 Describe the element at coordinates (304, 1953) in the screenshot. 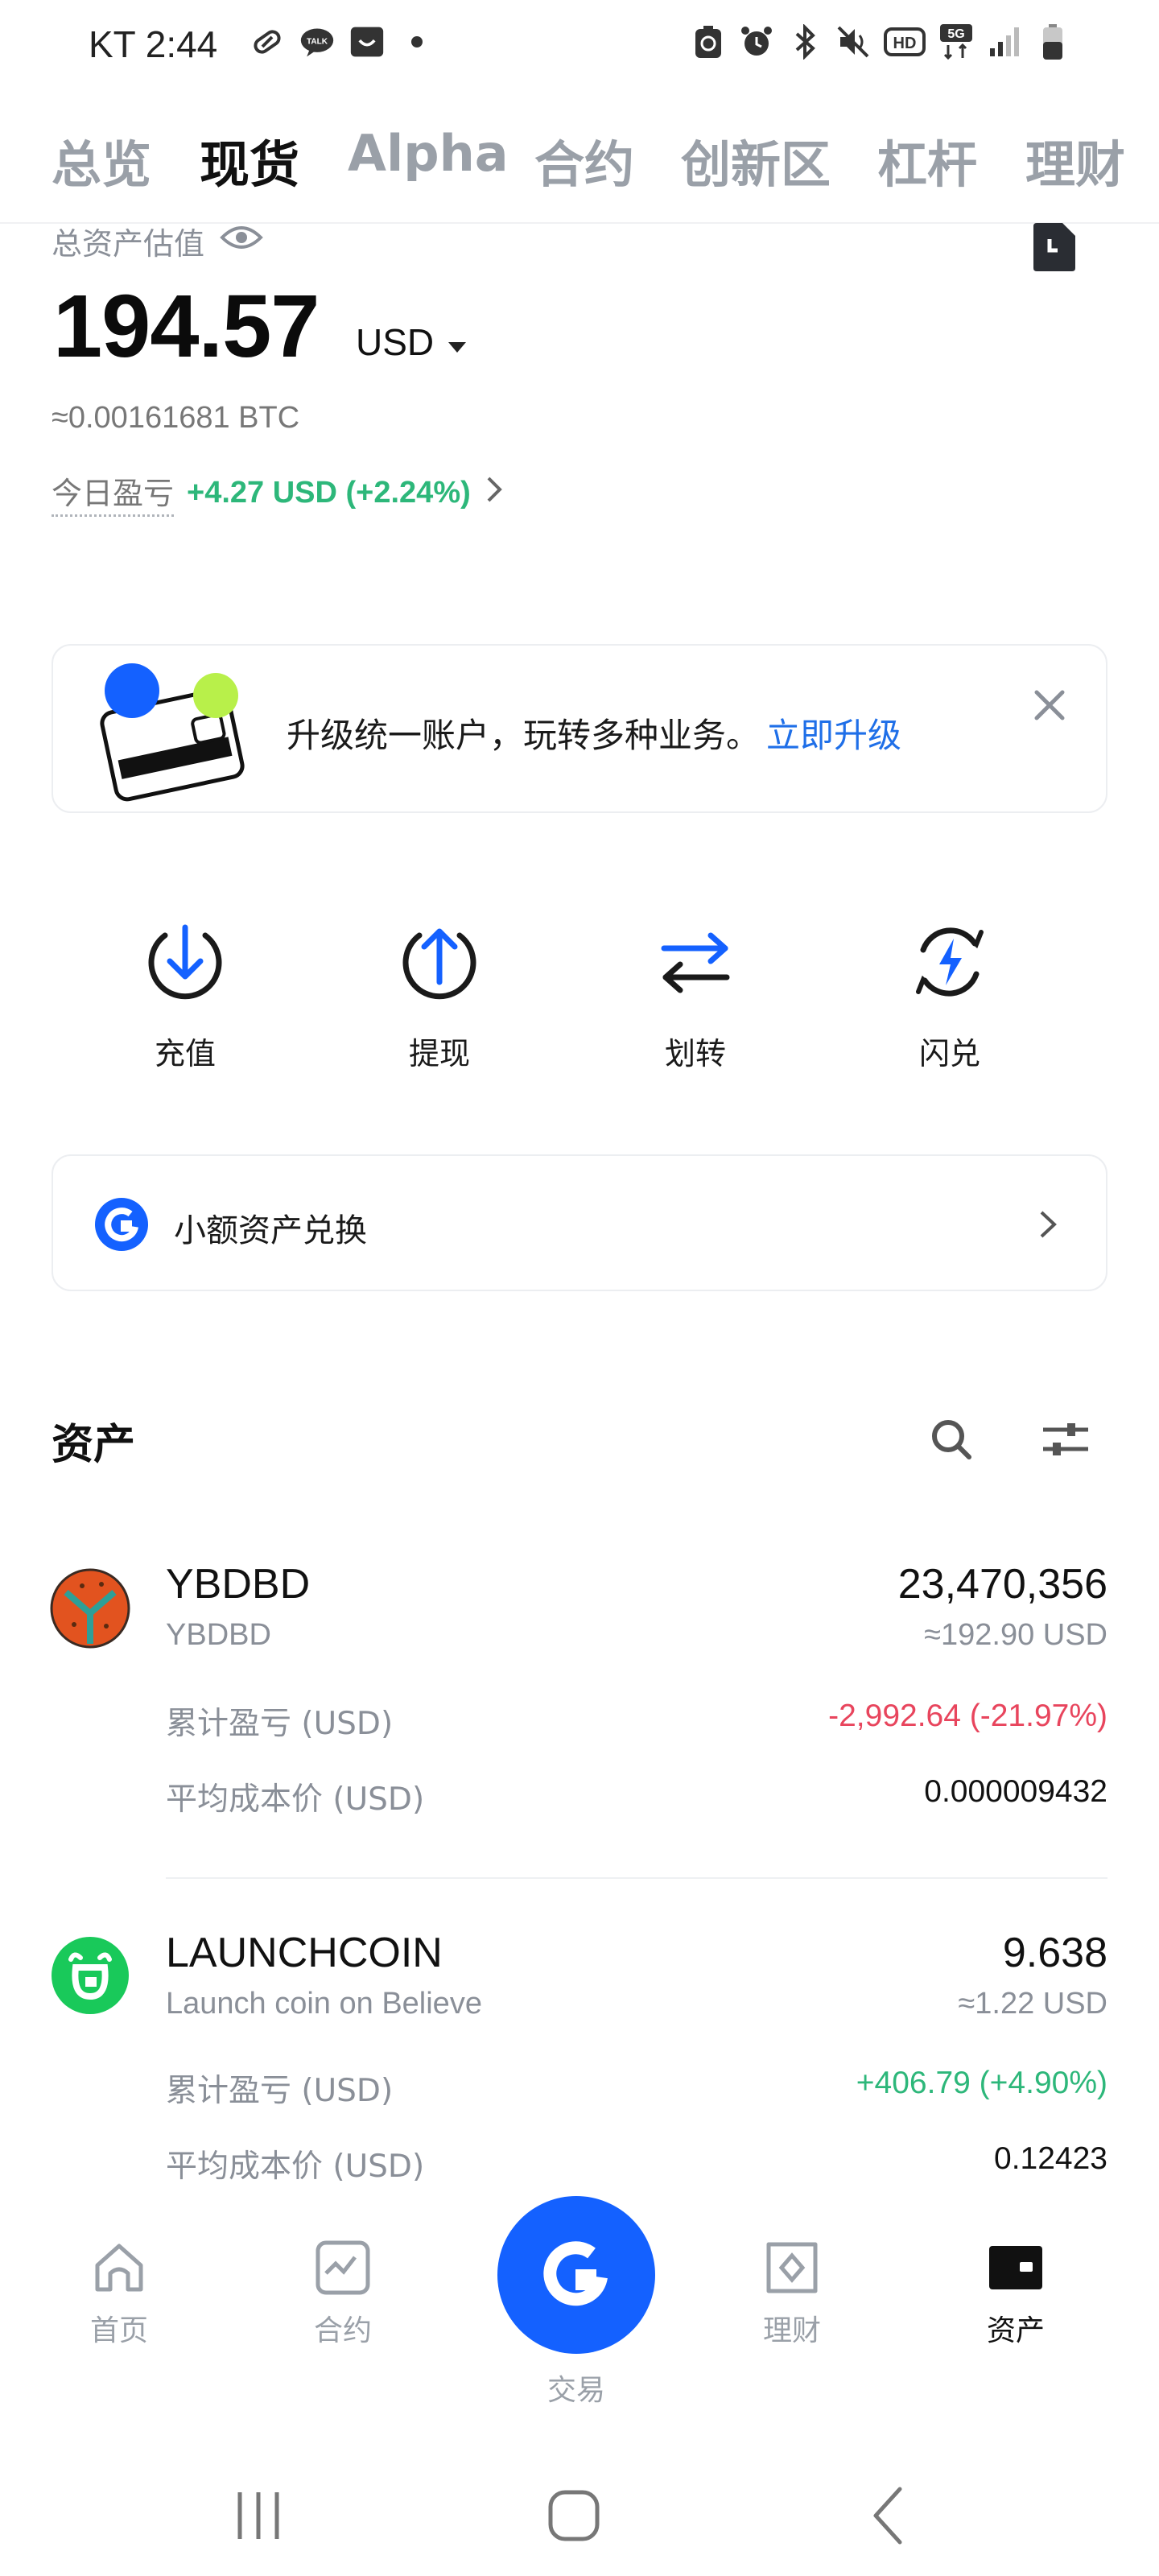

I see `asset-symbol: LAUNCHCOIN` at that location.